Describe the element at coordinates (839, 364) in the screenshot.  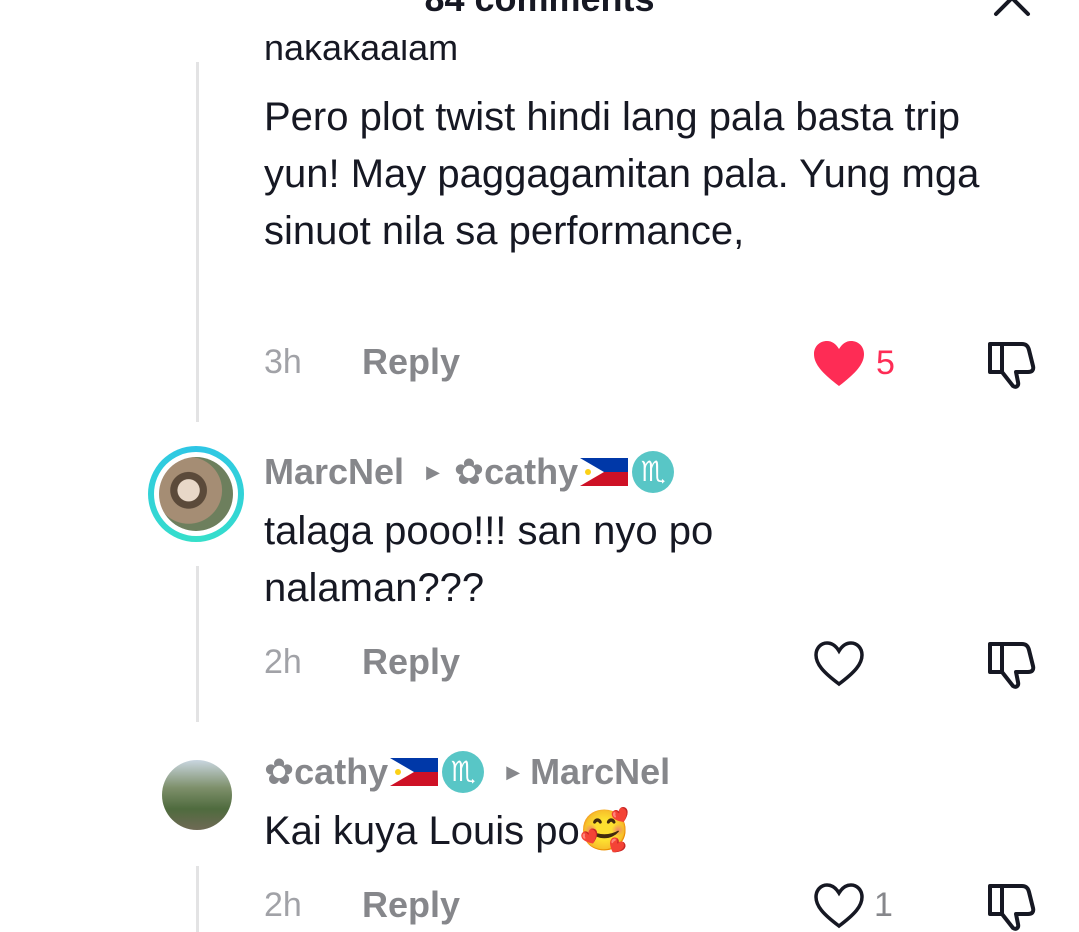
I see `heart-filled-icon` at that location.